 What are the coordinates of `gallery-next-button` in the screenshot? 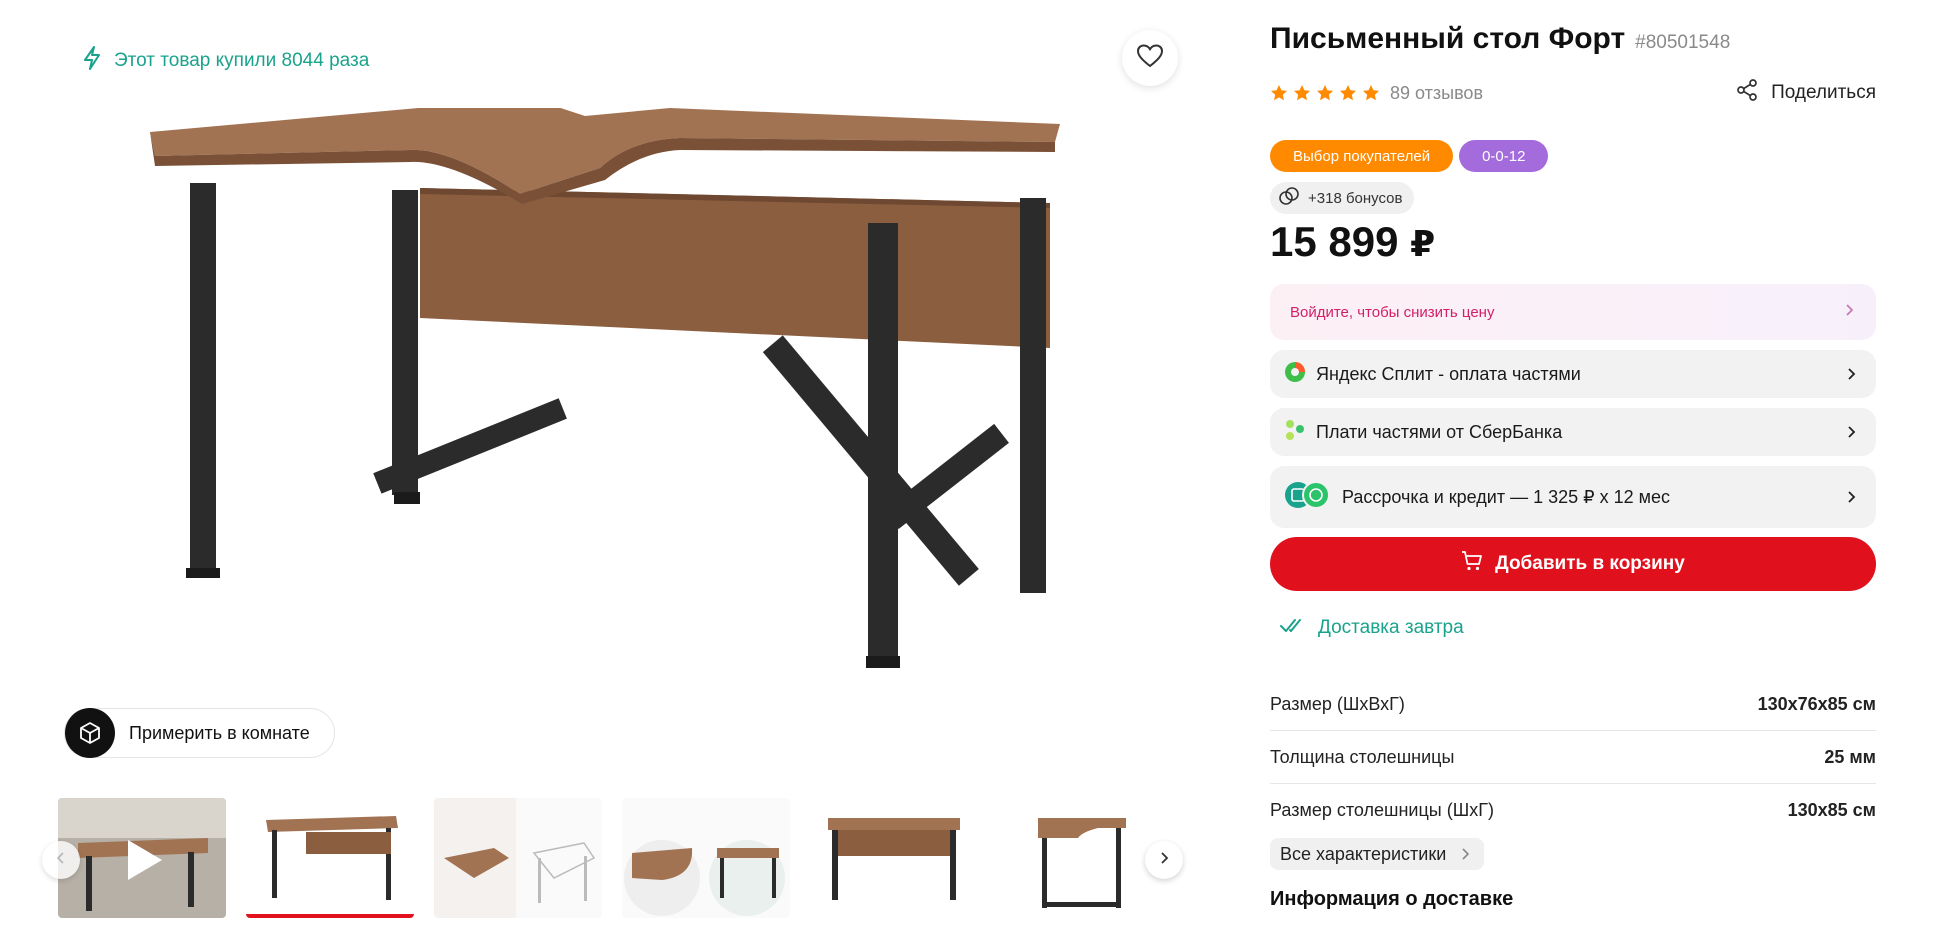 It's located at (1164, 860).